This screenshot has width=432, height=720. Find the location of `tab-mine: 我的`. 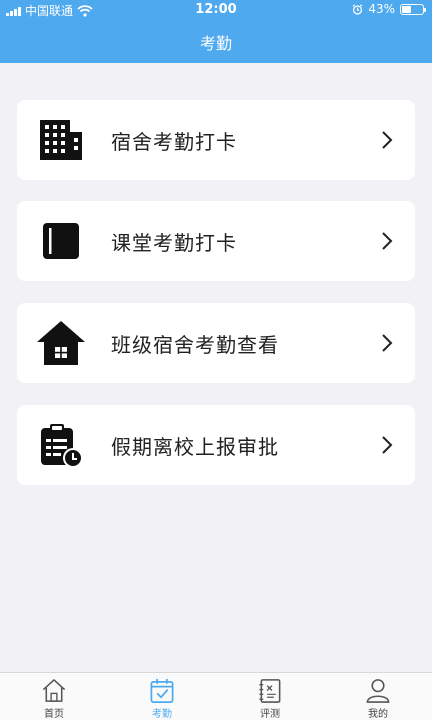

tab-mine: 我的 is located at coordinates (378, 696).